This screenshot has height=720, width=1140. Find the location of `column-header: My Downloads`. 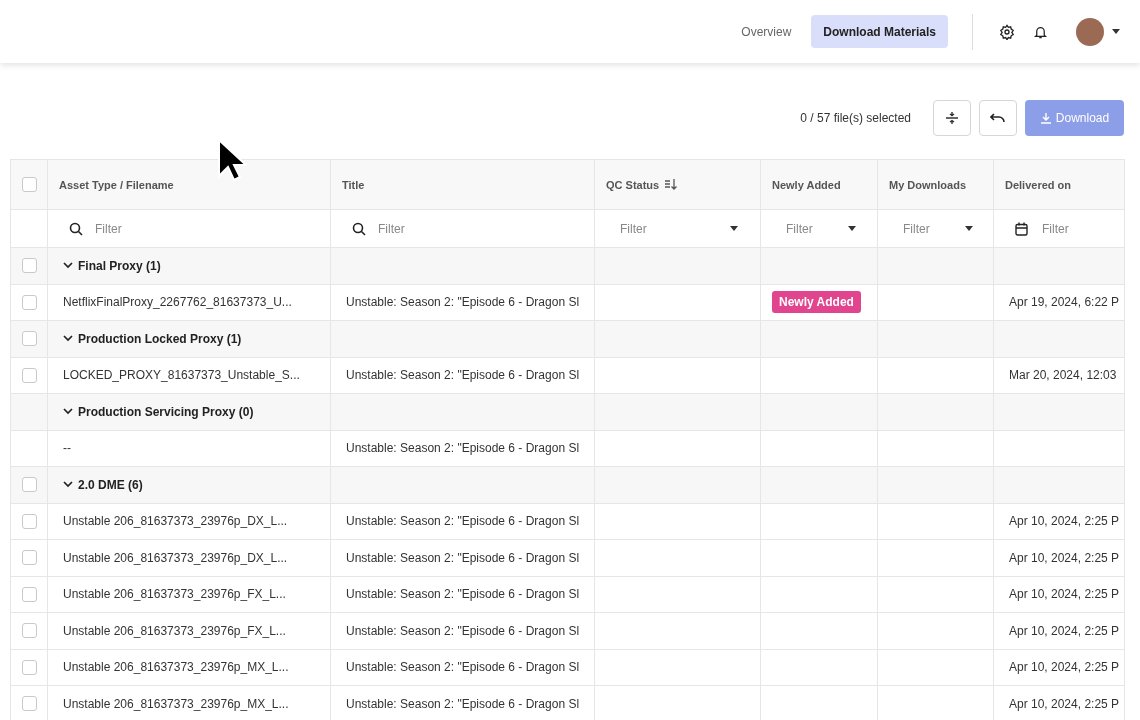

column-header: My Downloads is located at coordinates (927, 184).